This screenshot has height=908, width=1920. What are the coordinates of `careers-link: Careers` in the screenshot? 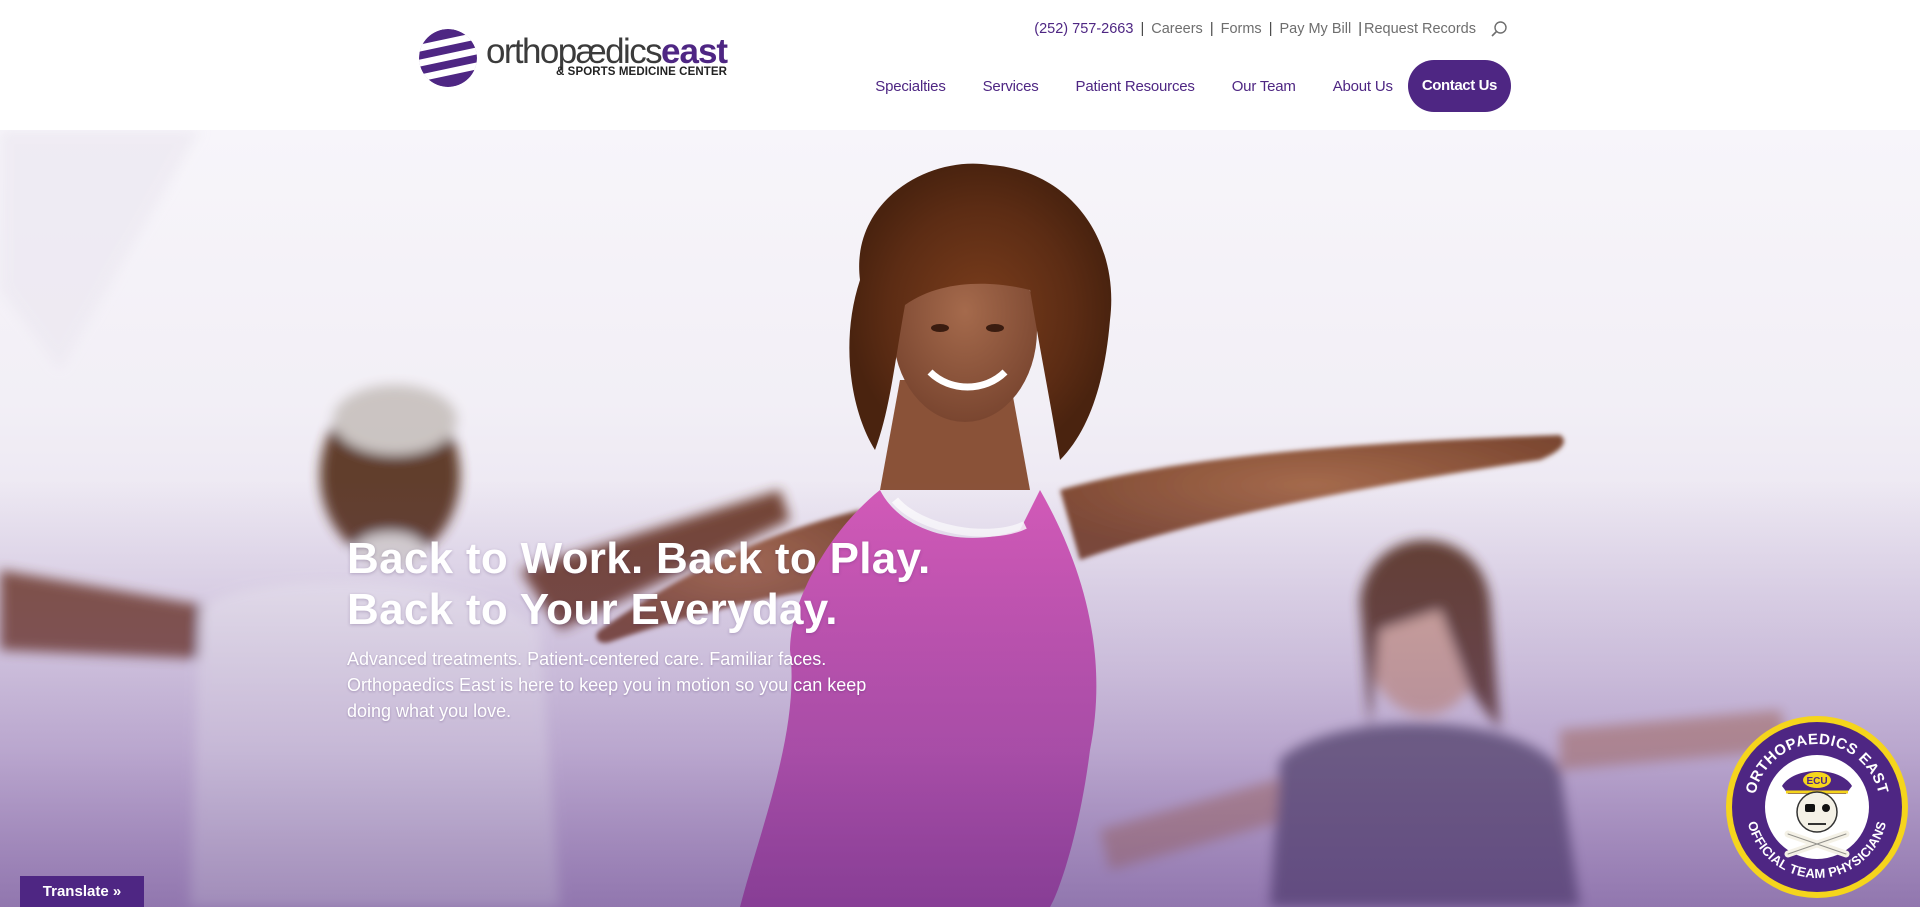 It's located at (1177, 29).